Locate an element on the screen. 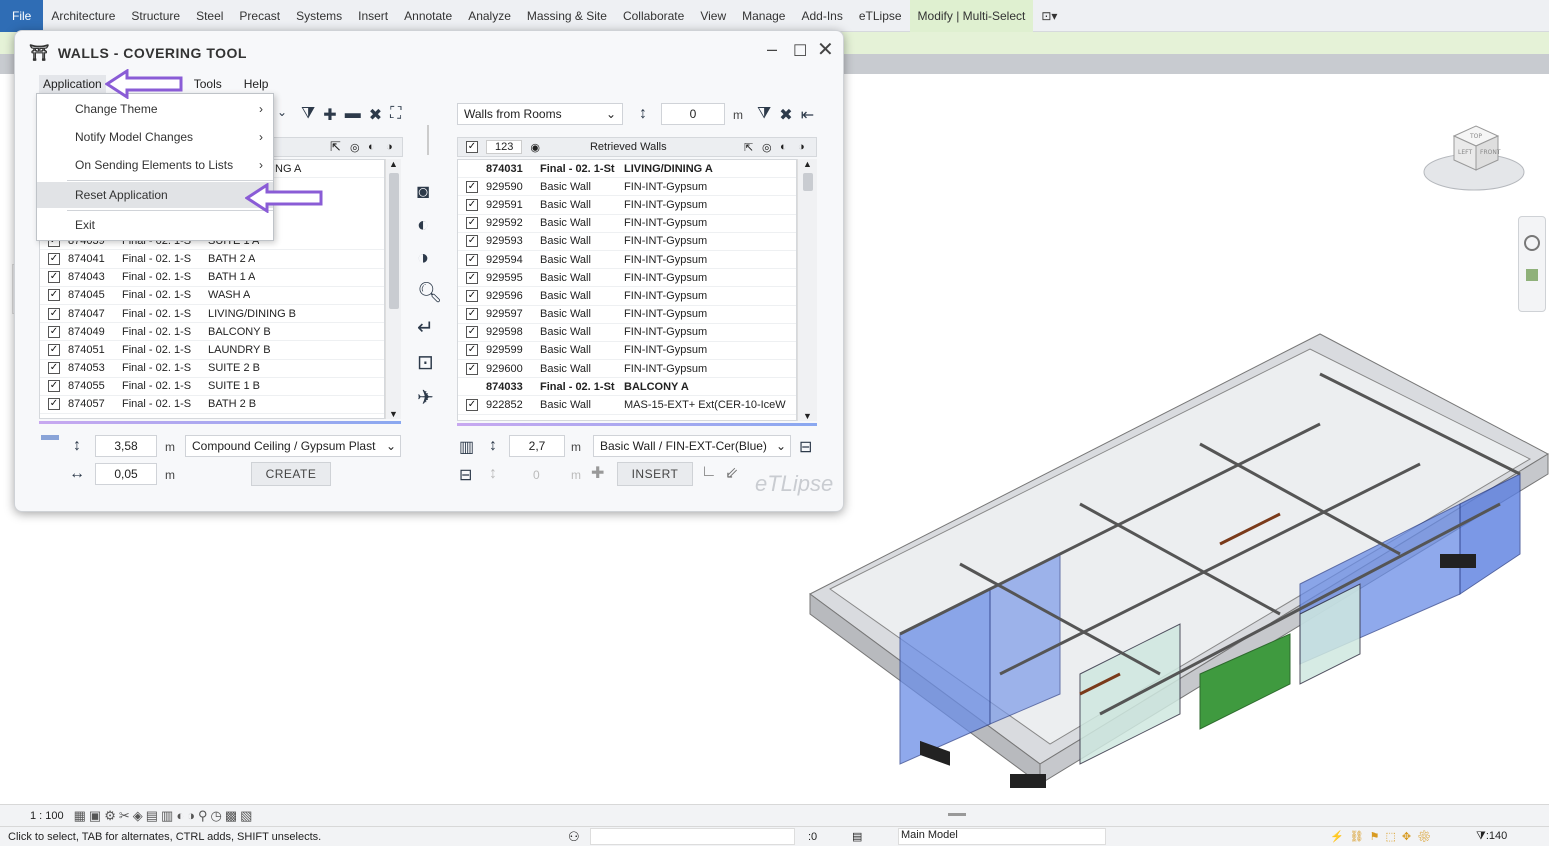 The width and height of the screenshot is (1549, 846). quick-access-dropdown-icon: ⊡▾ is located at coordinates (1049, 16).